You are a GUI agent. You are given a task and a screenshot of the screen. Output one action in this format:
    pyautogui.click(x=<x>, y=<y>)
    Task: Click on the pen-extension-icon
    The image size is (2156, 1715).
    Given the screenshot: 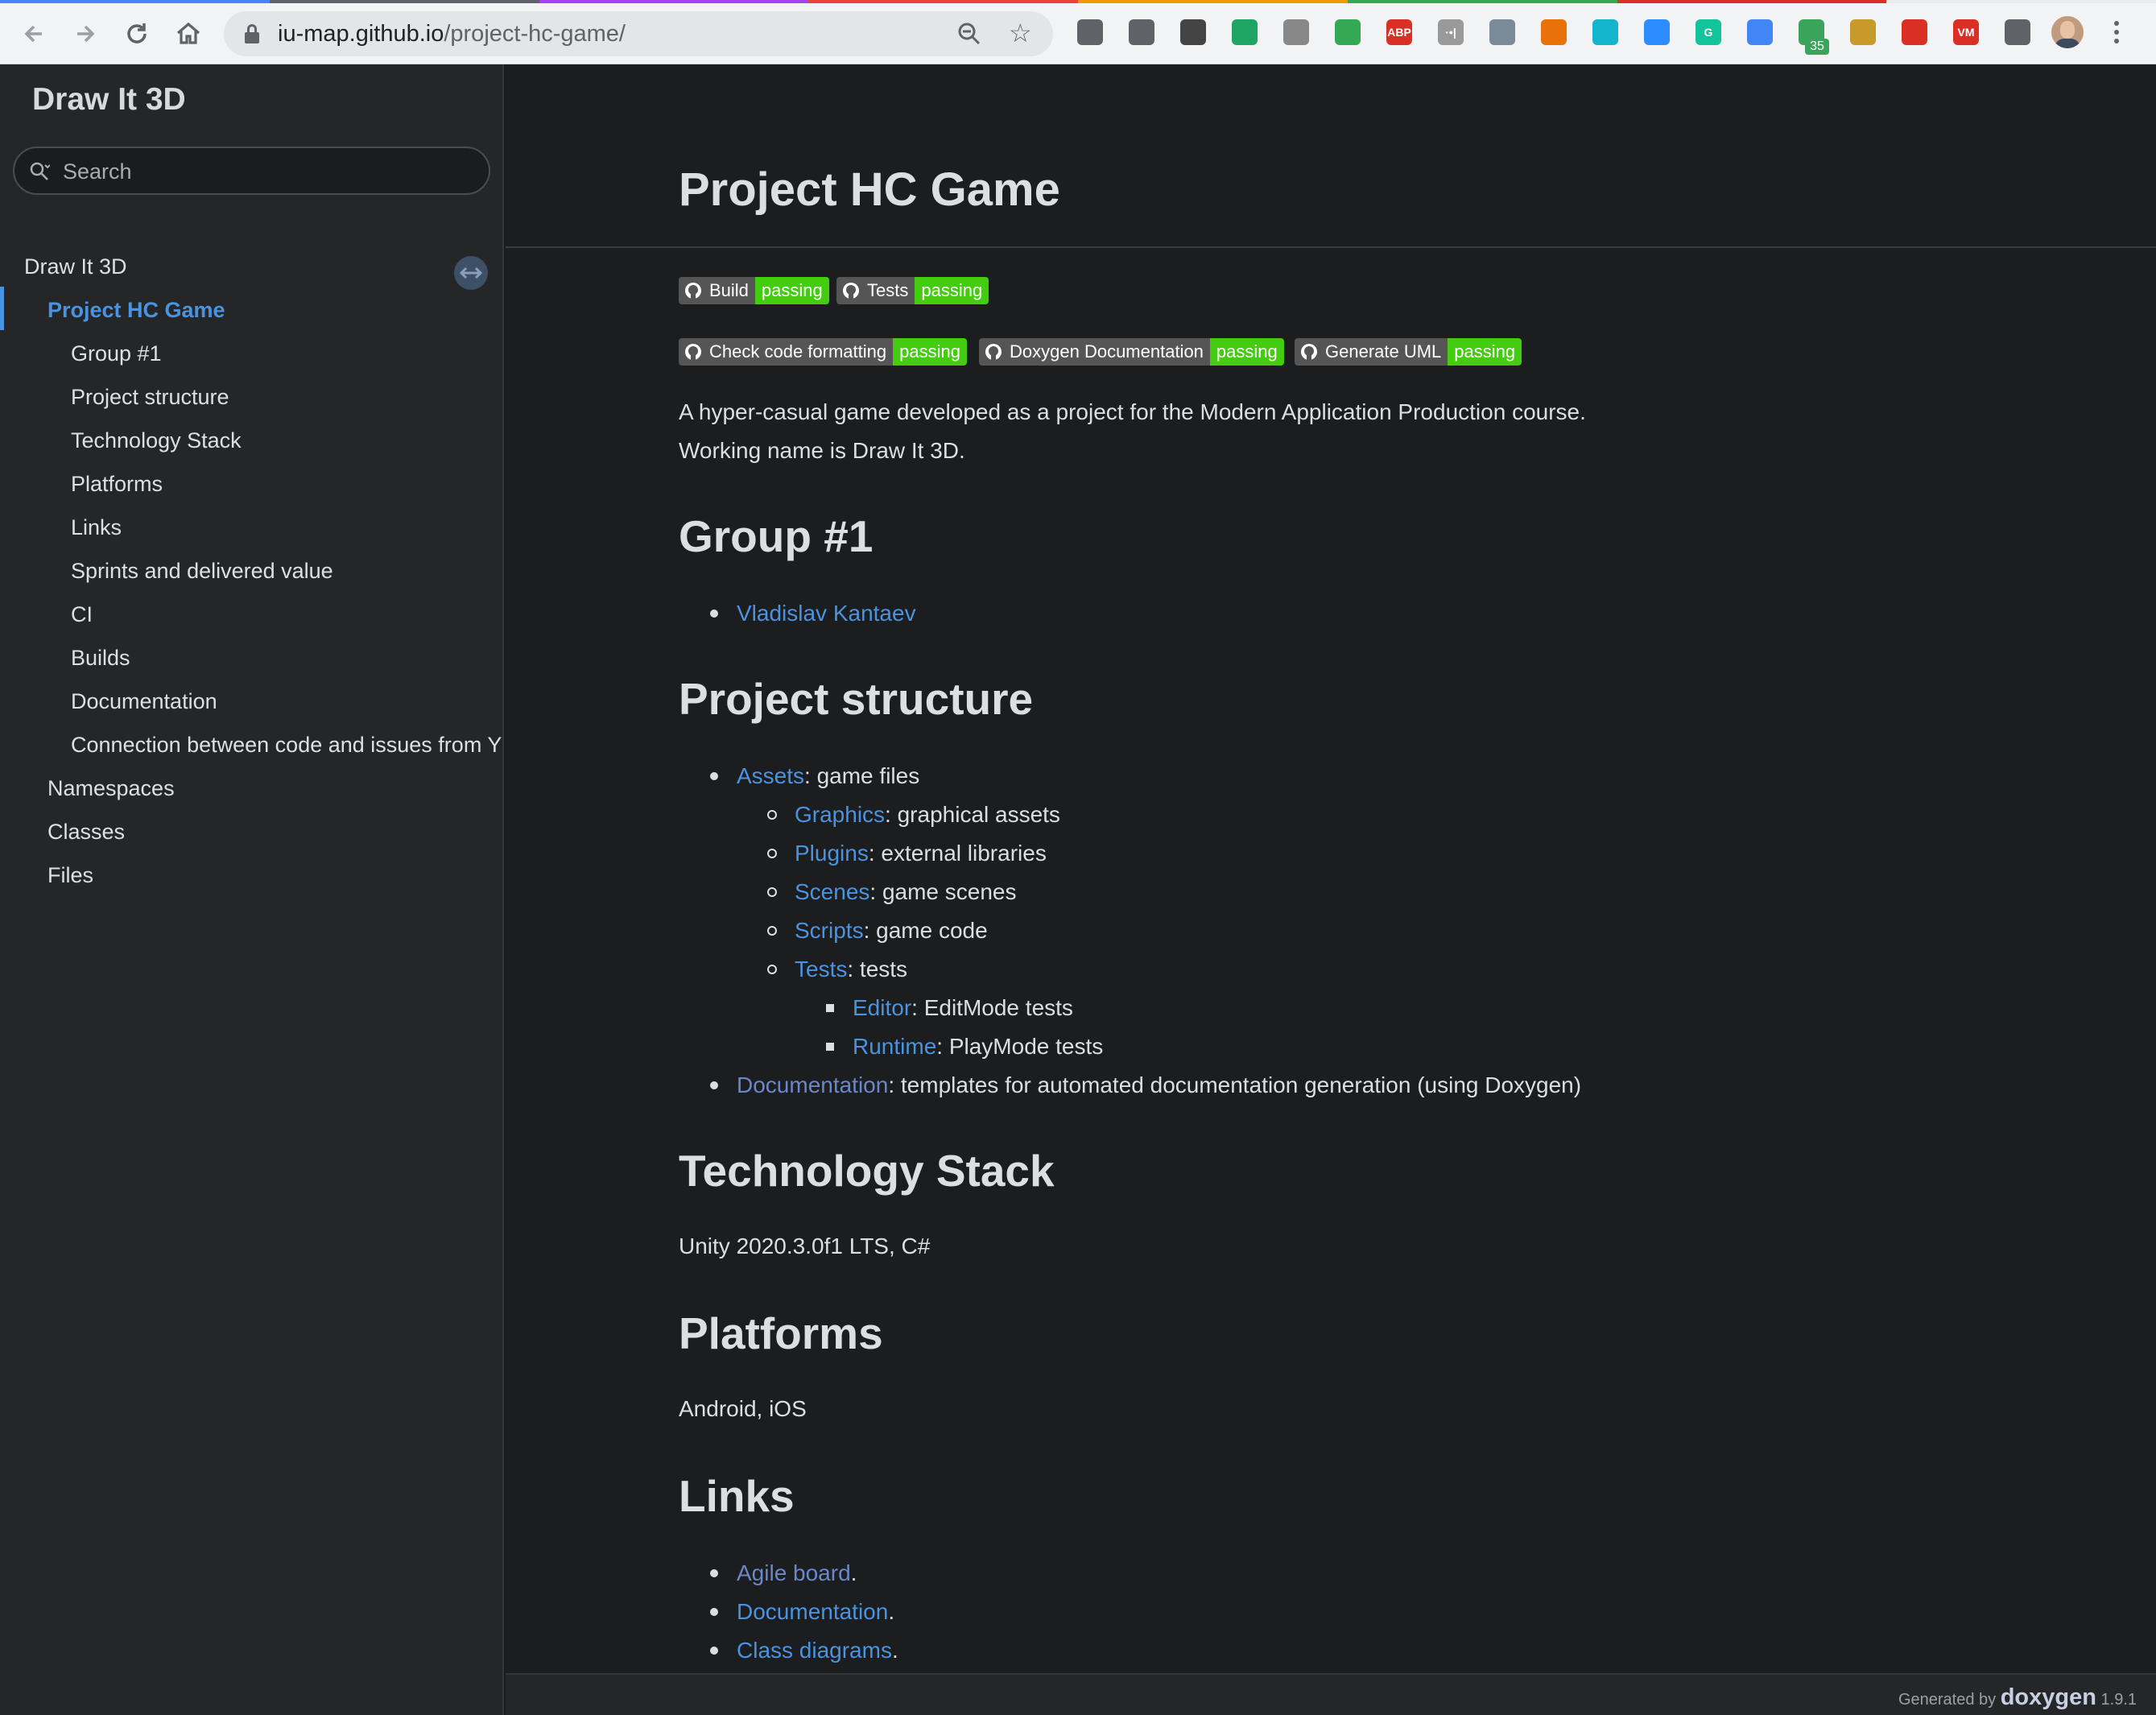 What is the action you would take?
    pyautogui.click(x=1760, y=32)
    